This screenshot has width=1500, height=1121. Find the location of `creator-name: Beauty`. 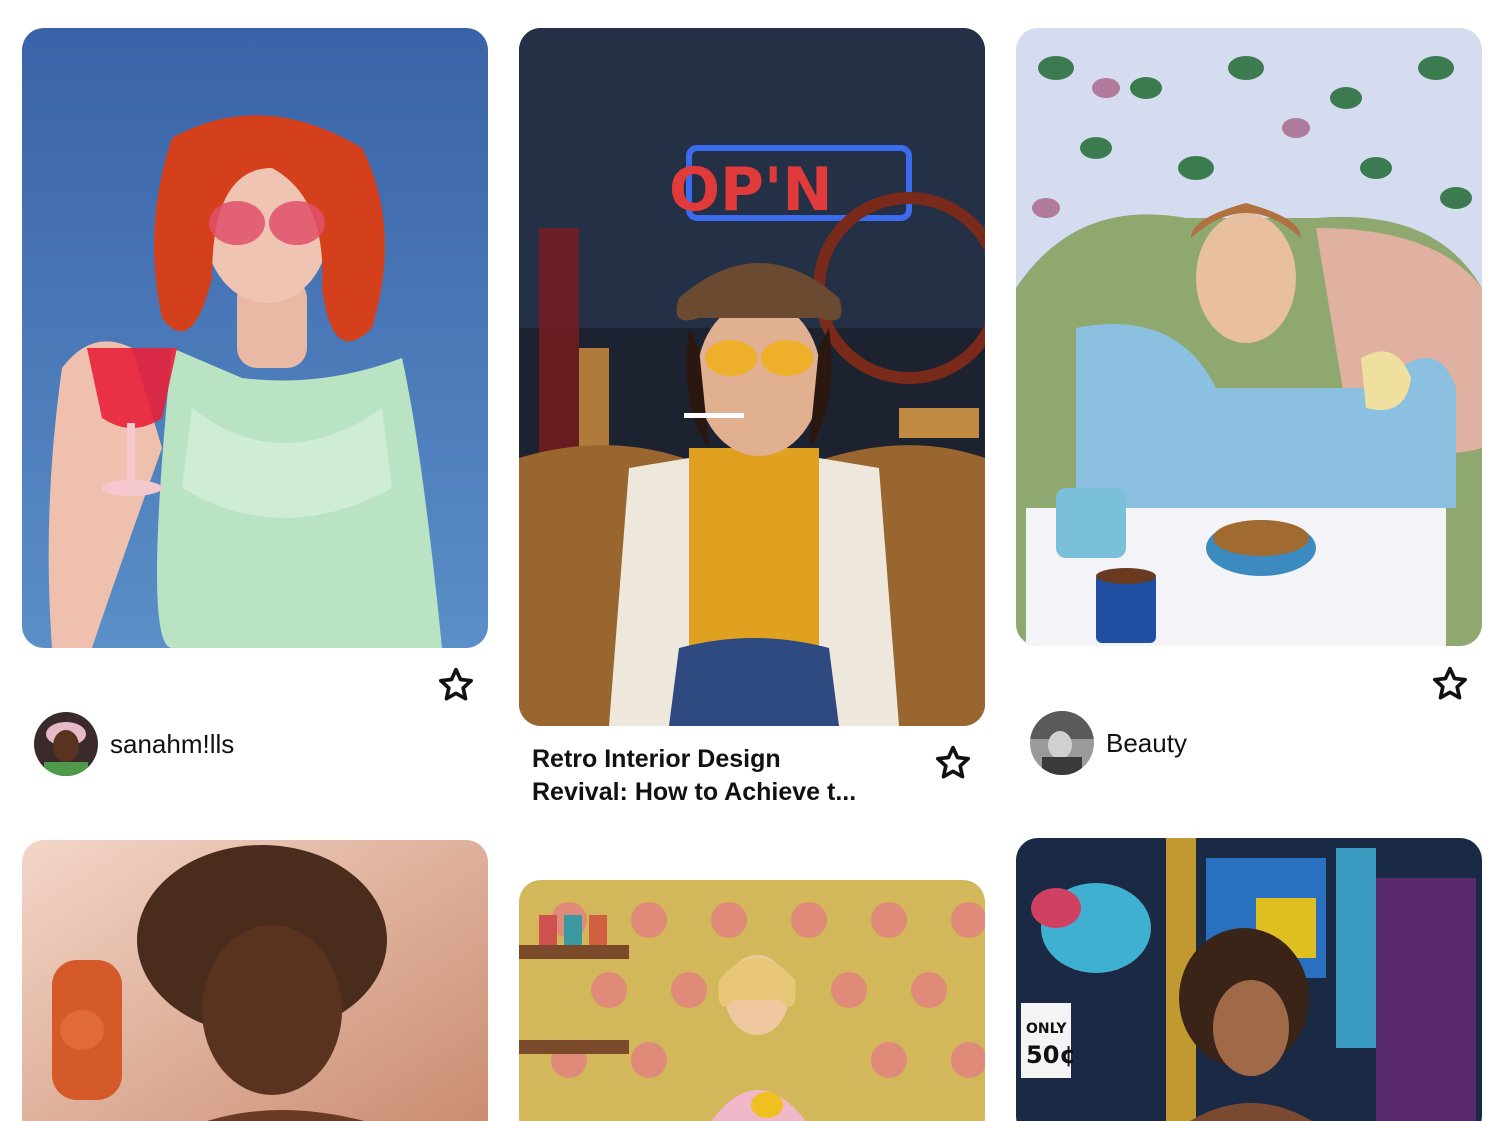

creator-name: Beauty is located at coordinates (1146, 742).